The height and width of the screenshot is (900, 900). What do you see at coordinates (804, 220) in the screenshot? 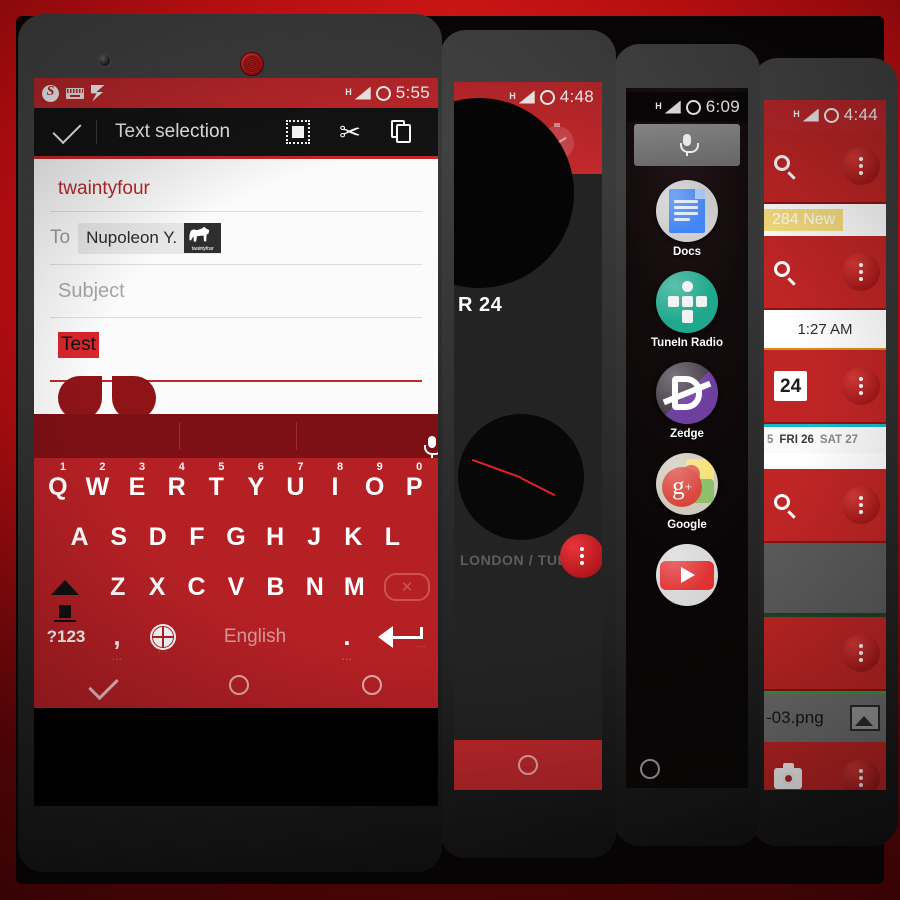
I see `new-count-badge: 284 New` at bounding box center [804, 220].